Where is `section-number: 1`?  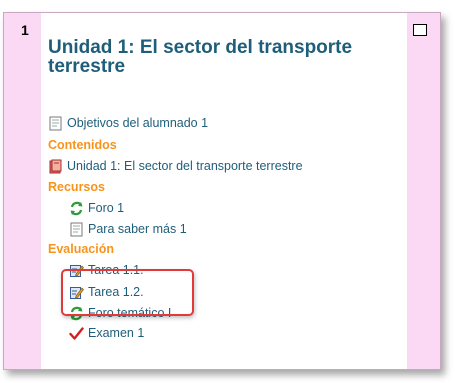 section-number: 1 is located at coordinates (25, 30).